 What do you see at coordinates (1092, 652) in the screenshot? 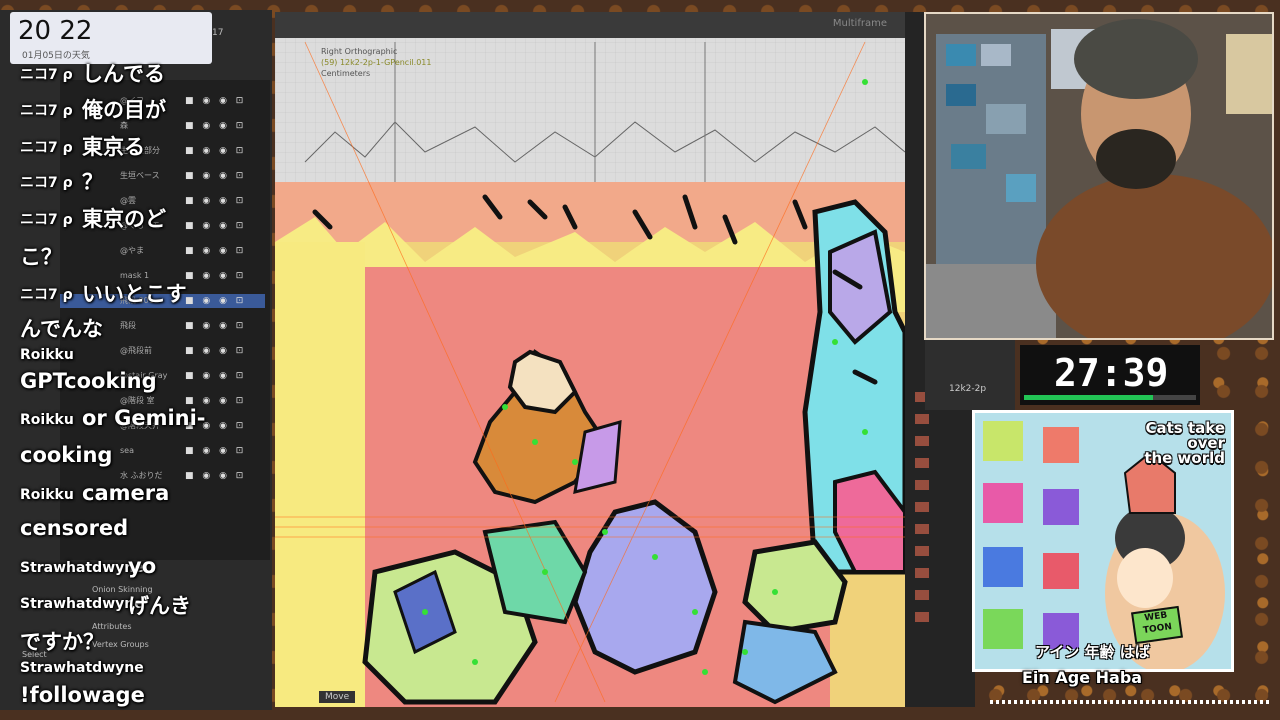
I see `book-jp-title: アイン 年齢 はば` at bounding box center [1092, 652].